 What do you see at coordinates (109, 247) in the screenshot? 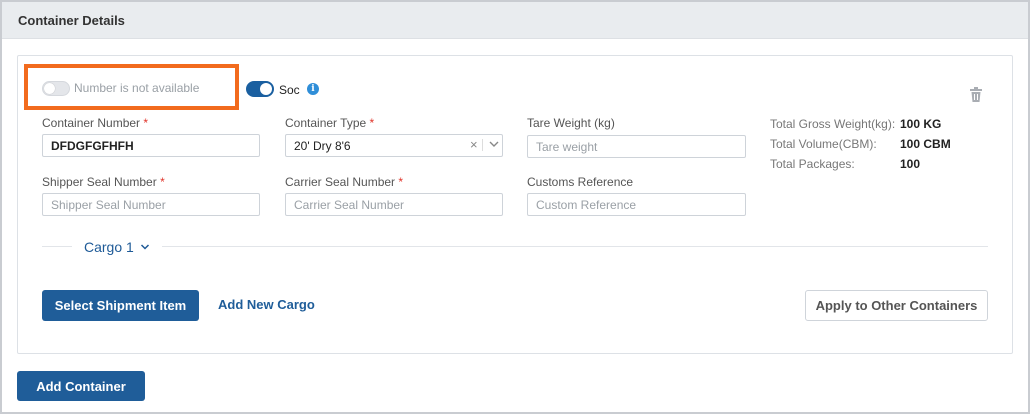
I see `tab-cargo-1: Cargo 1` at bounding box center [109, 247].